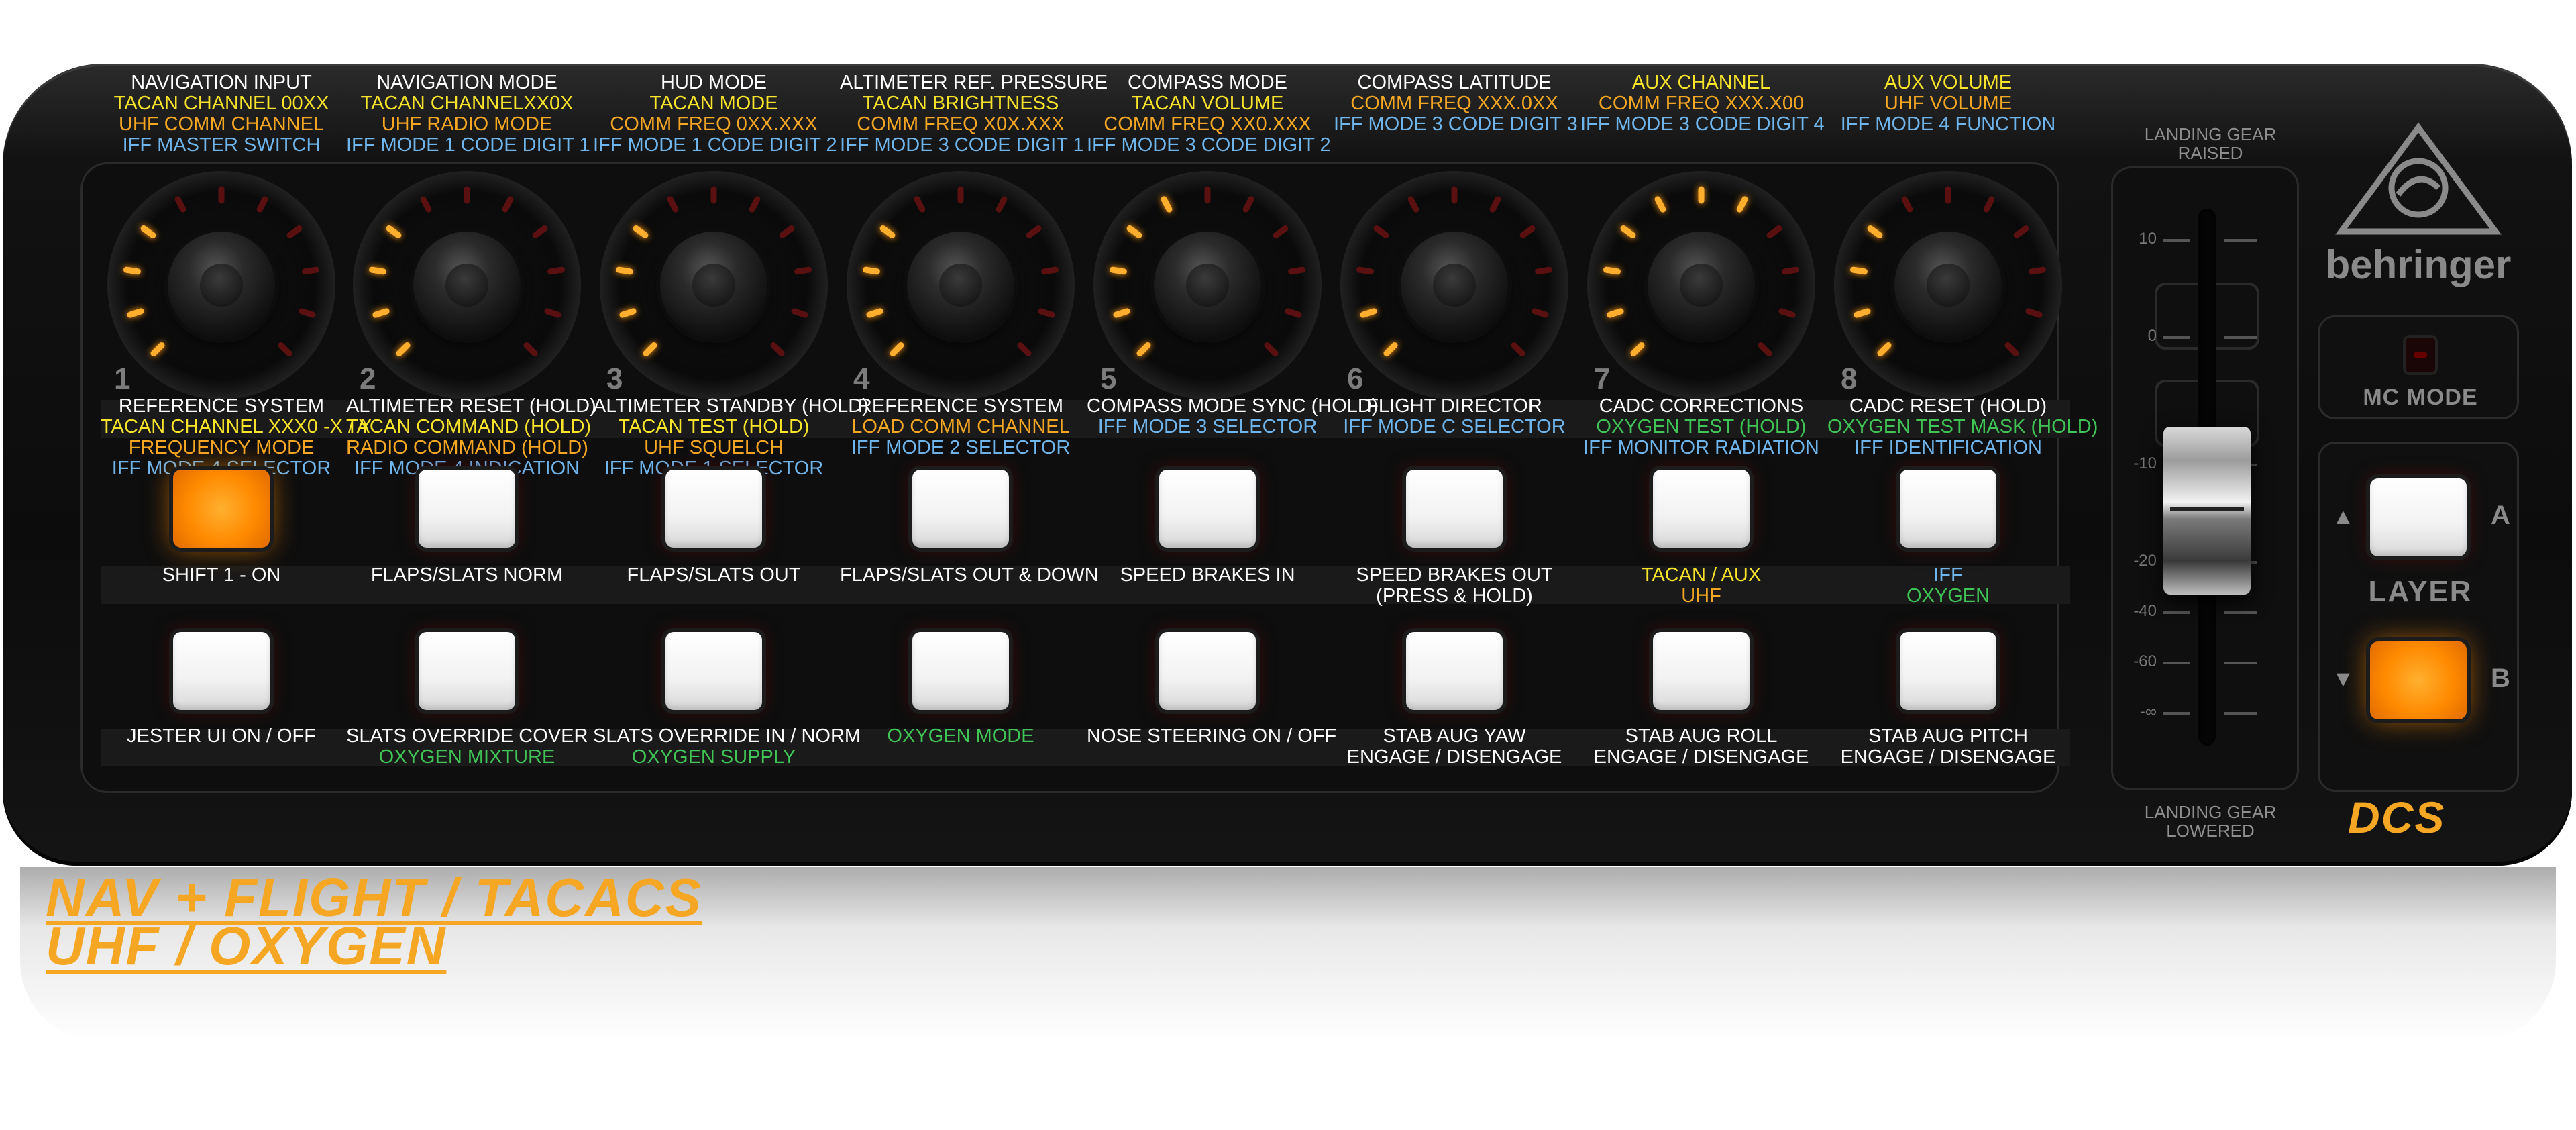  Describe the element at coordinates (1948, 406) in the screenshot. I see `knob-8-push-label: CADC RESET (HOLD)` at that location.